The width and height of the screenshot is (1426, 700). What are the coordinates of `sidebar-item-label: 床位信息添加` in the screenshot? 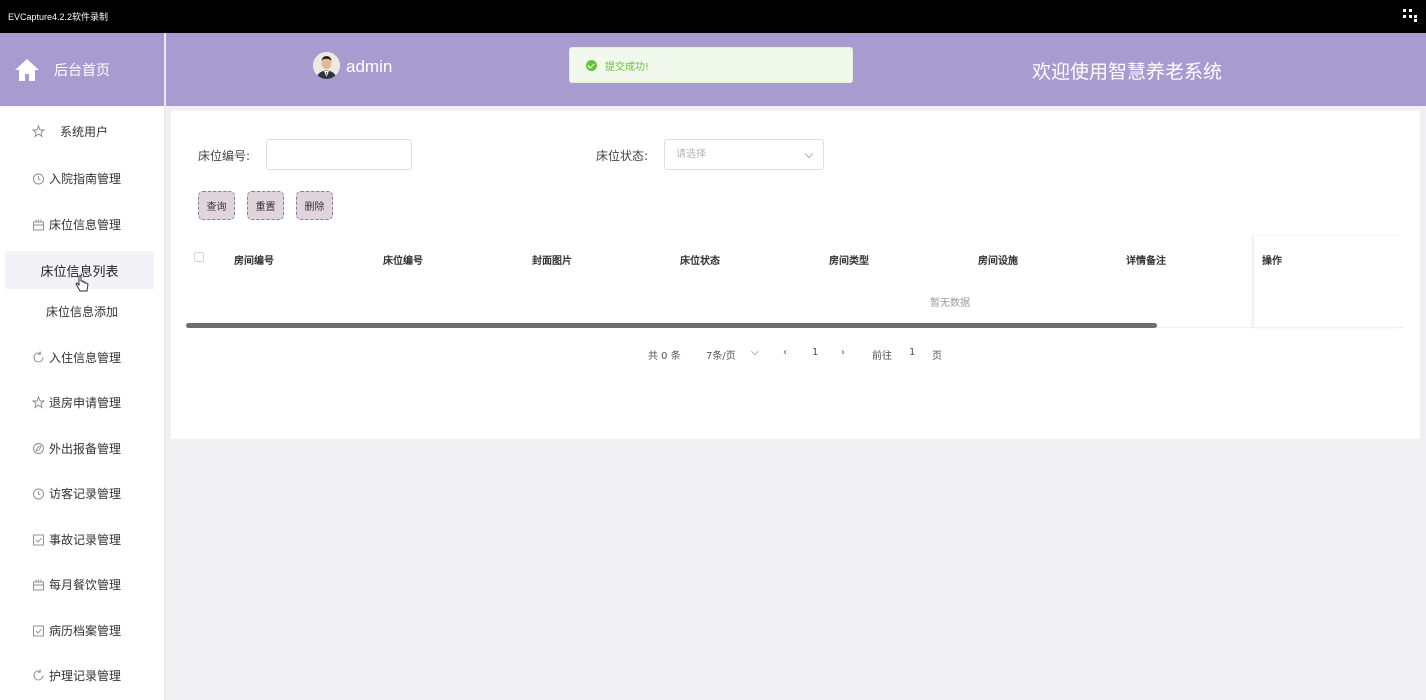 It's located at (81, 312).